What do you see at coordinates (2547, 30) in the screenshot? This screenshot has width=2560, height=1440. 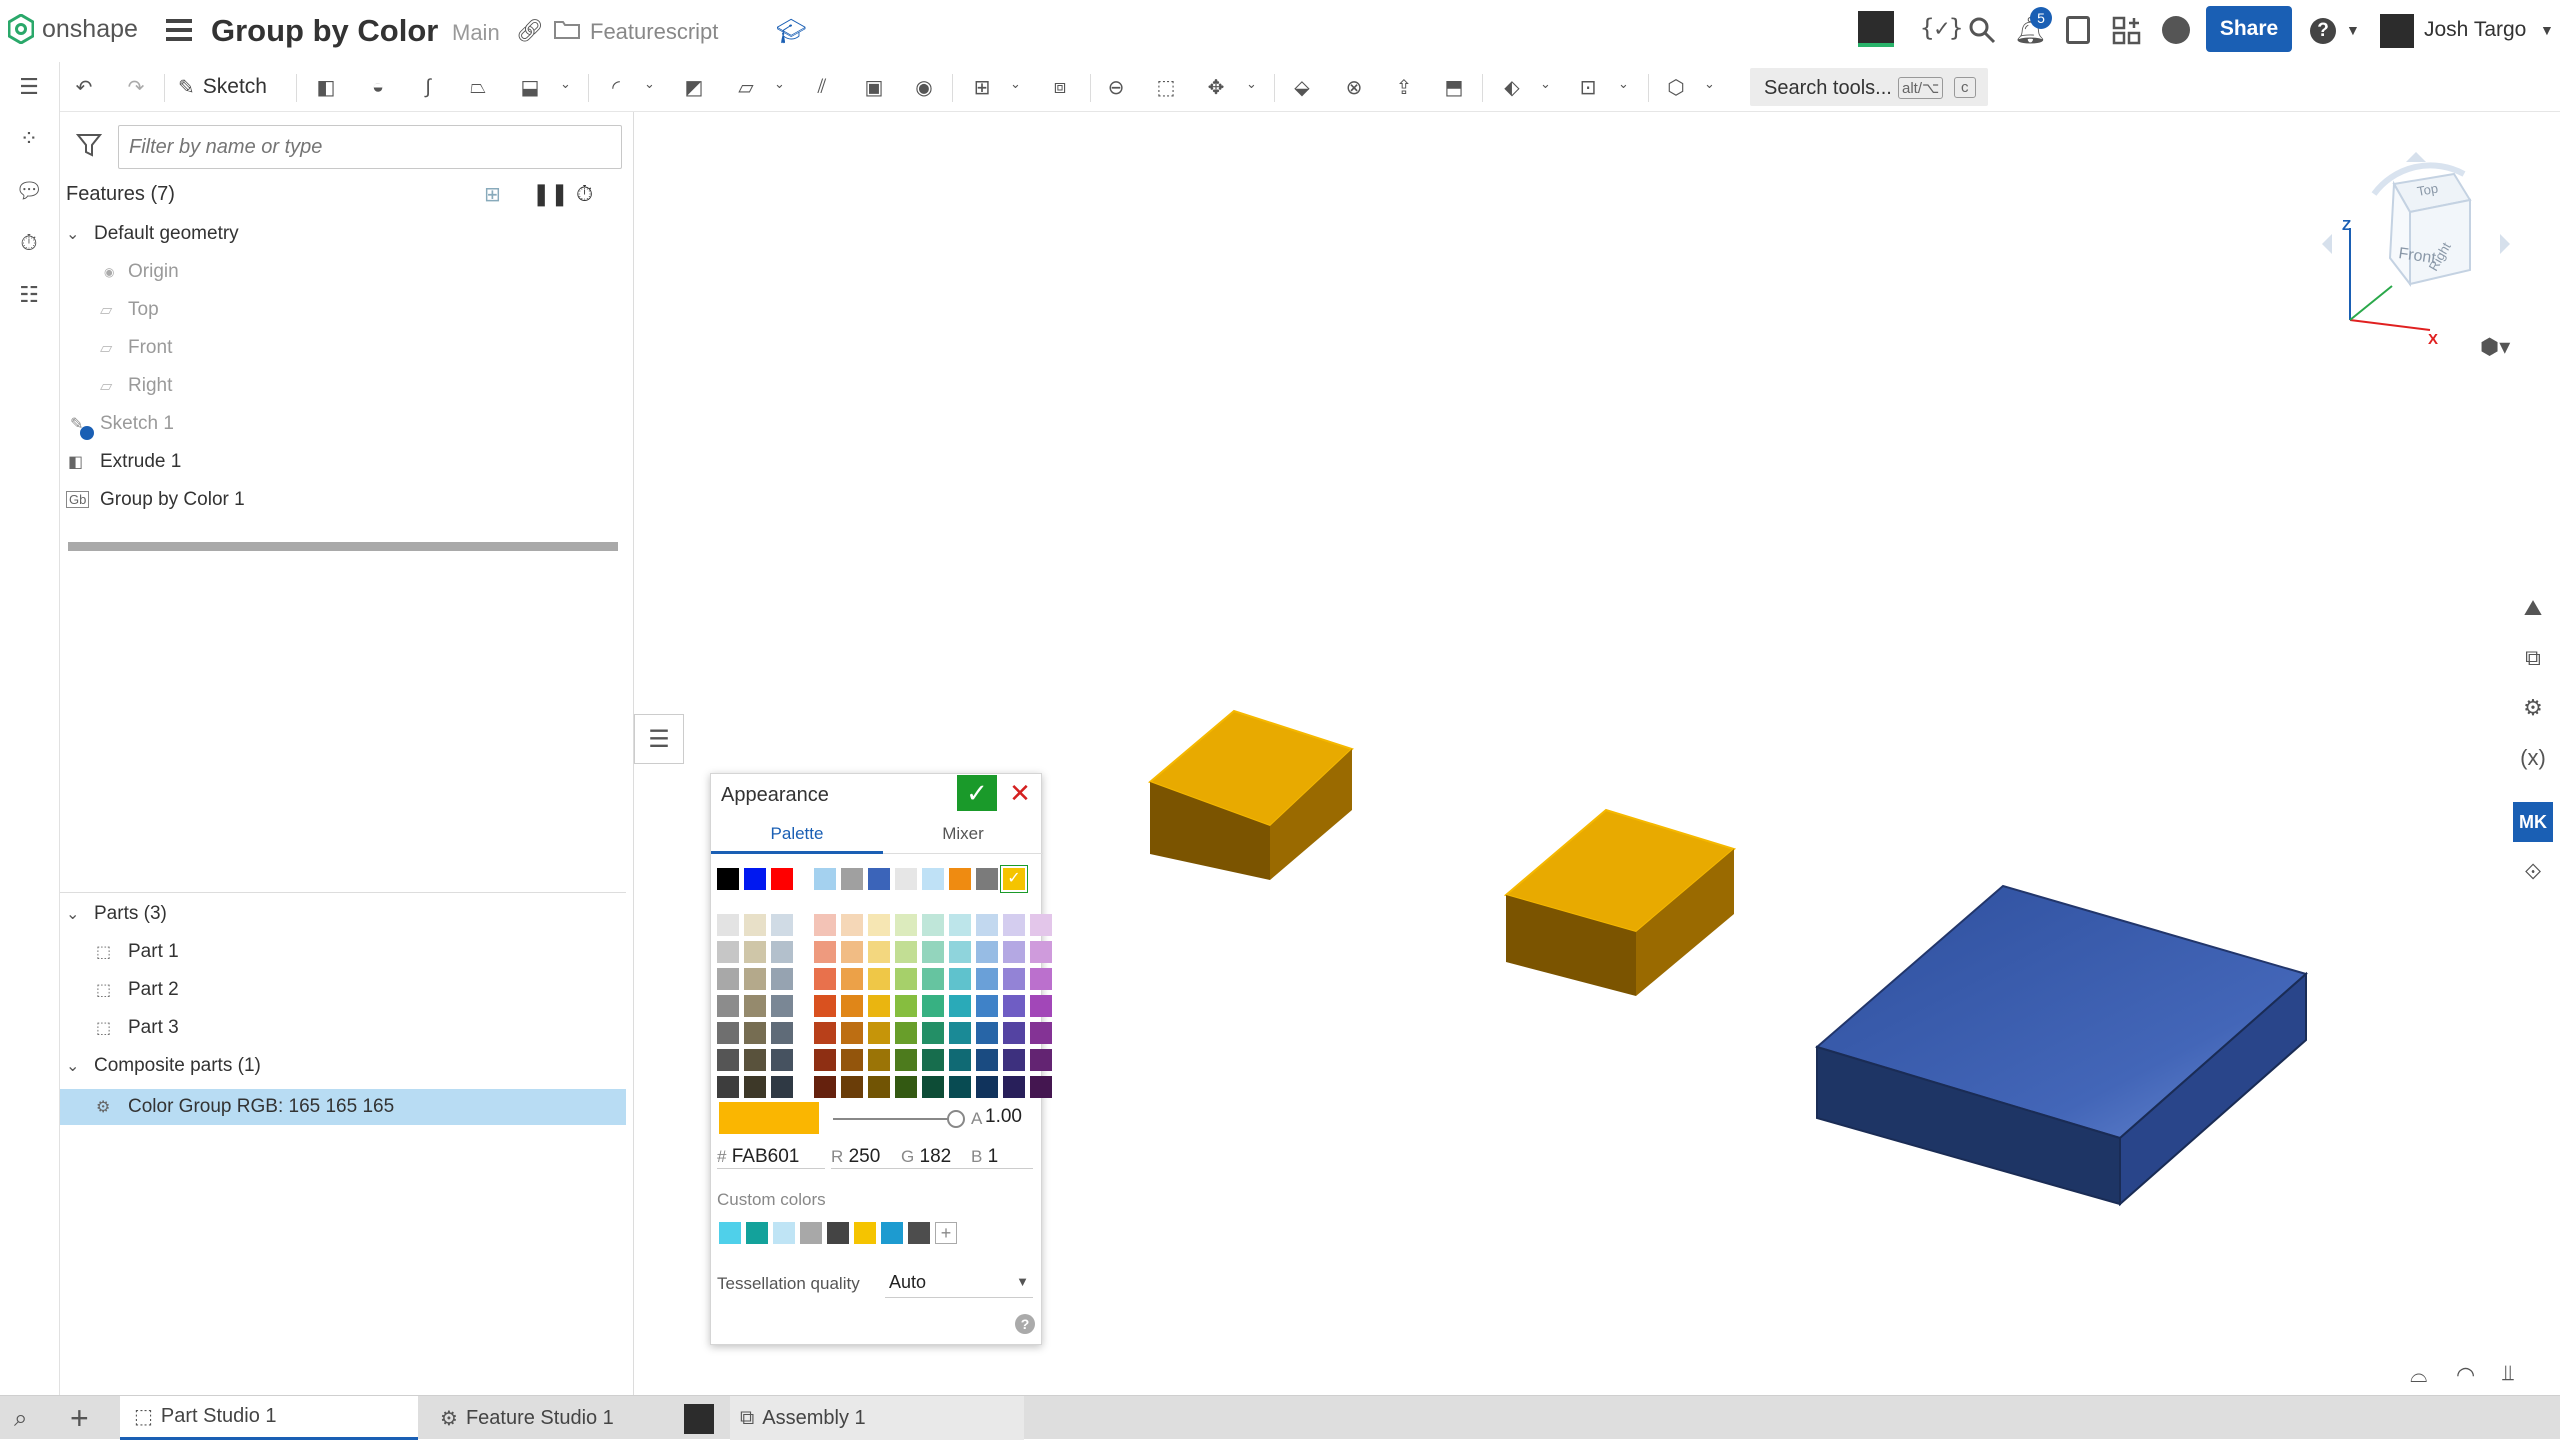 I see `user-chevron-down-icon: ▼` at bounding box center [2547, 30].